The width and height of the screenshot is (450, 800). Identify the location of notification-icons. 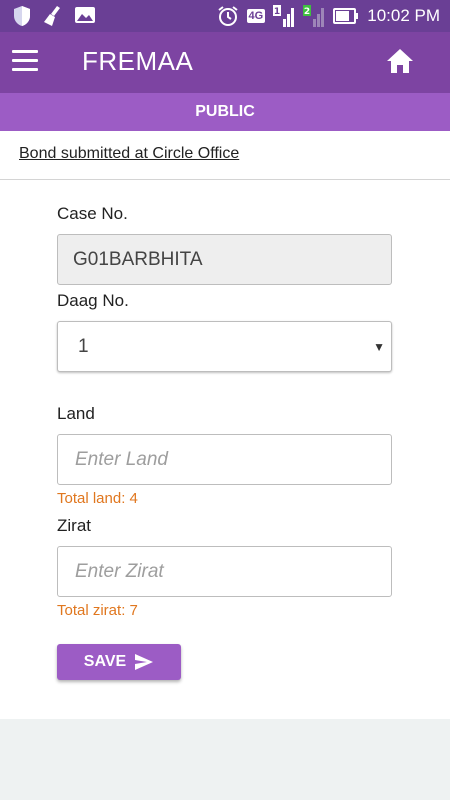
(54, 16).